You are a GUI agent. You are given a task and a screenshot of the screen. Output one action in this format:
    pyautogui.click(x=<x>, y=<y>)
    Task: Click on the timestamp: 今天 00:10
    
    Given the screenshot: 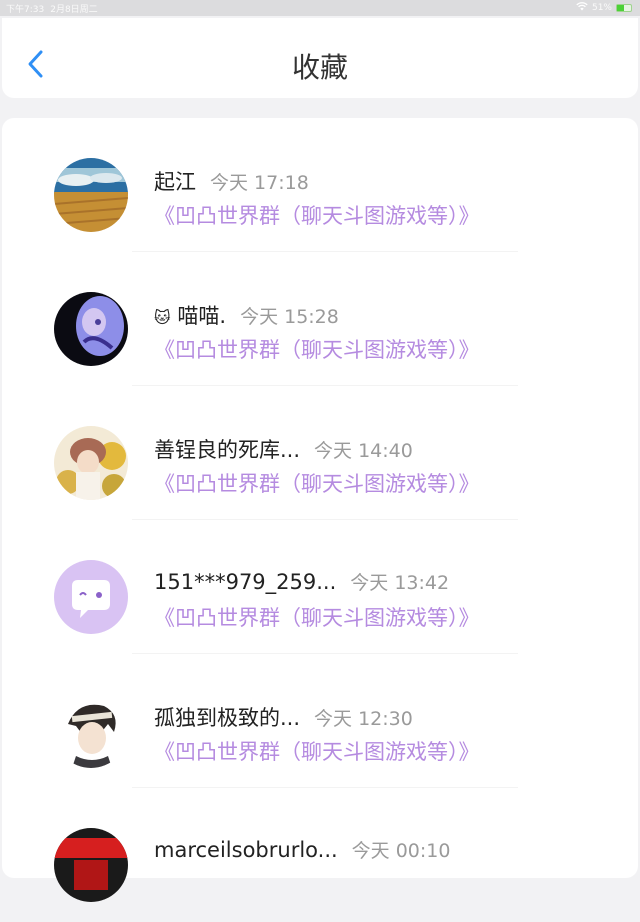 What is the action you would take?
    pyautogui.click(x=401, y=851)
    